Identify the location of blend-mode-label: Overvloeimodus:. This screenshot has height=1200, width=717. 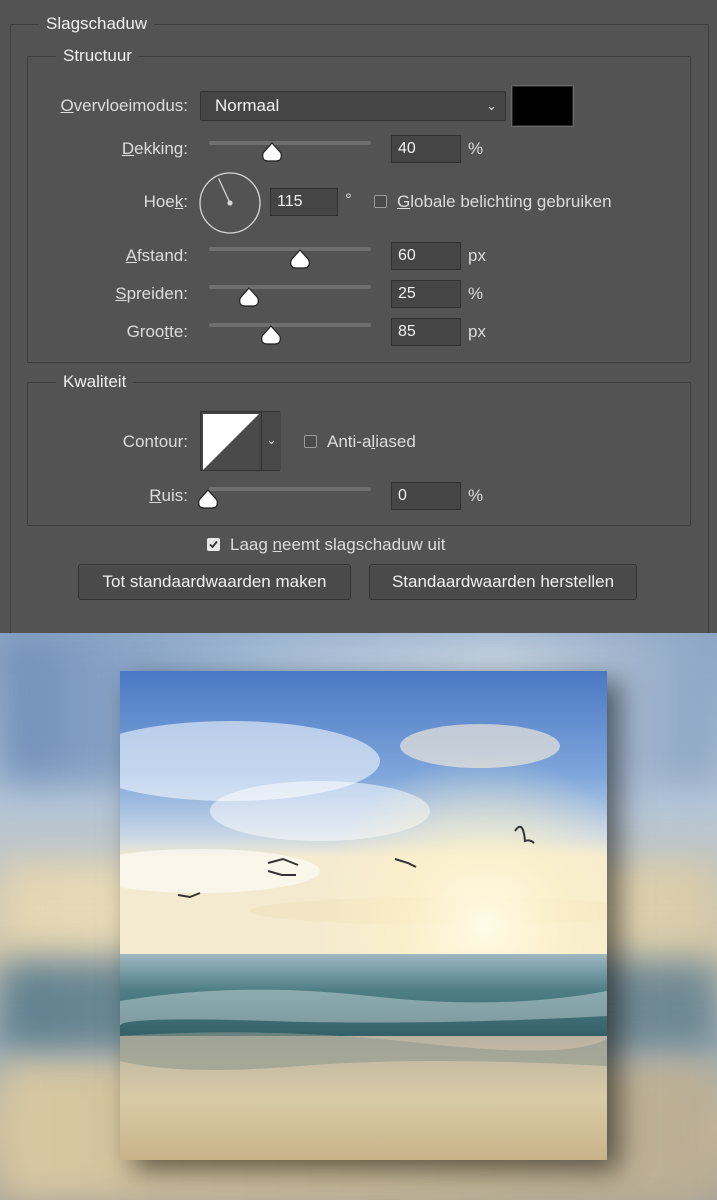
(124, 105).